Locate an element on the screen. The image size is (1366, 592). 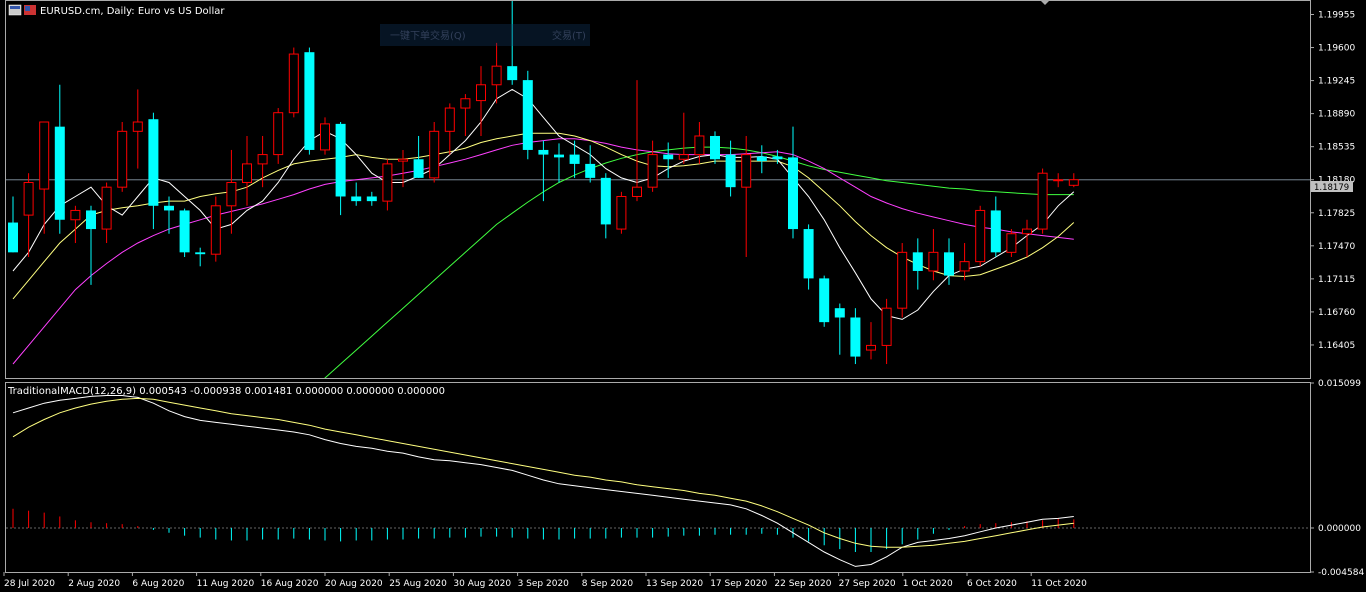
date-tick-label: 28 Jul 2020 is located at coordinates (29, 584).